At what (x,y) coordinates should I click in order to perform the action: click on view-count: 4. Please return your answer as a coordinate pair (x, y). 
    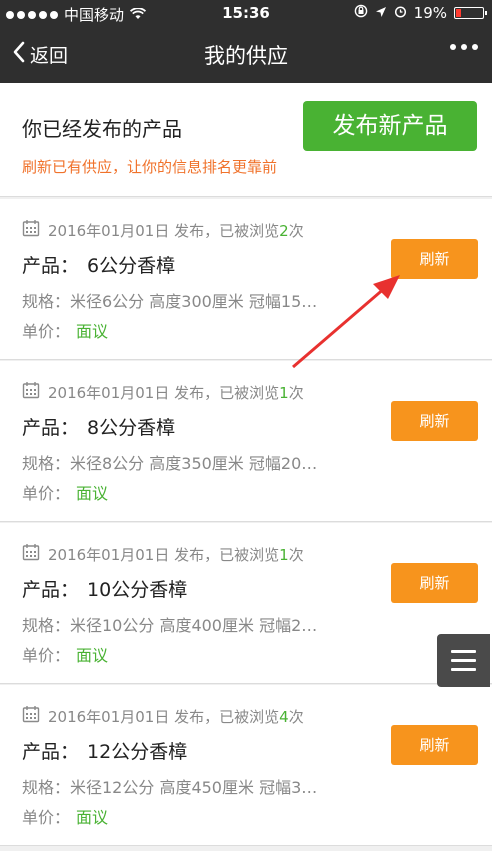
    Looking at the image, I should click on (284, 716).